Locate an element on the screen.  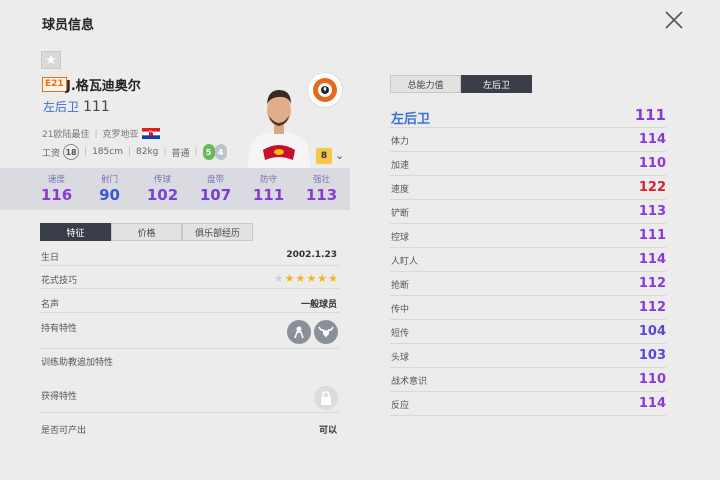
attribute-value: 104 is located at coordinates (652, 331).